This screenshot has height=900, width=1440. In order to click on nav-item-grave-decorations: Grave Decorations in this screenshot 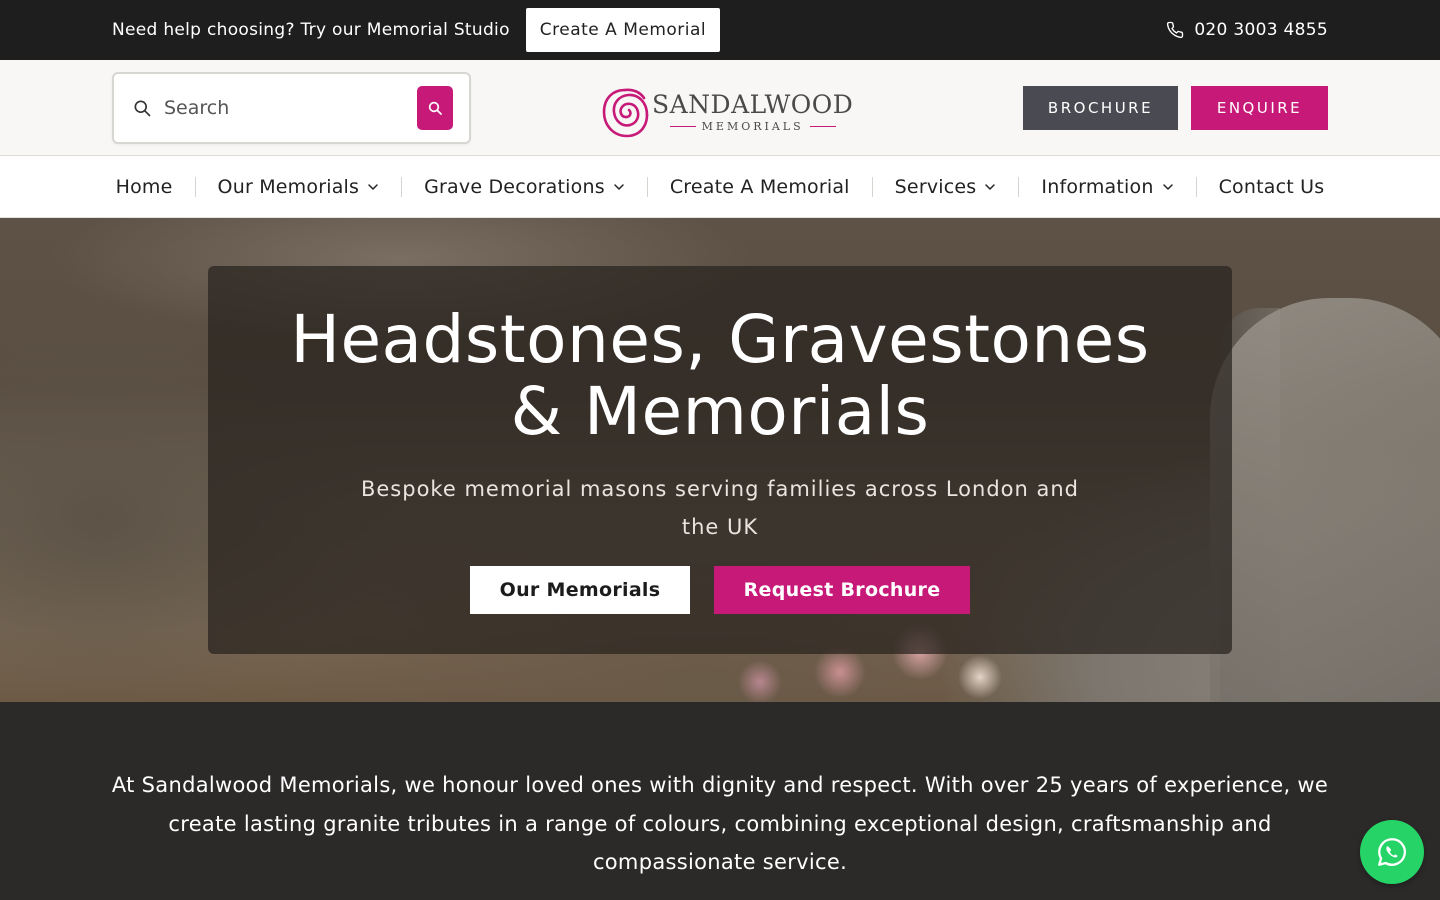, I will do `click(524, 187)`.